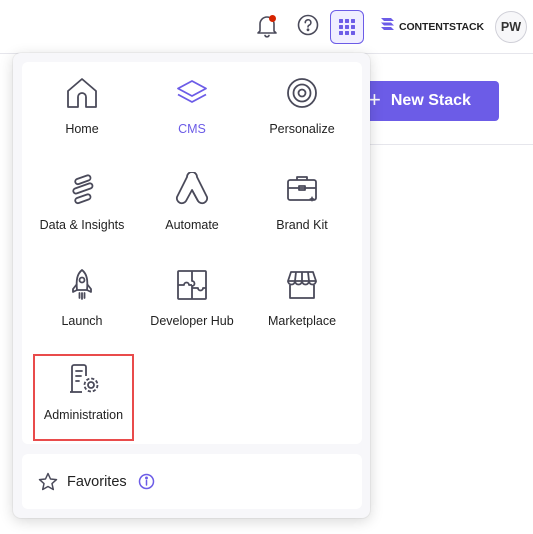 The width and height of the screenshot is (533, 534). I want to click on app-label: Developer Hub, so click(192, 321).